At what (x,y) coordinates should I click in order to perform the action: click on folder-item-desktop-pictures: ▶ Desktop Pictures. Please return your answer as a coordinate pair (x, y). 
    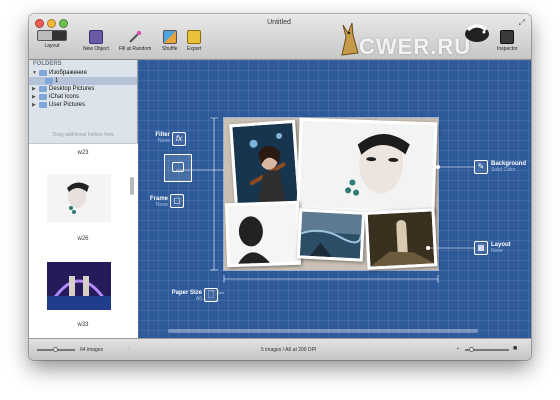
    Looking at the image, I should click on (83, 89).